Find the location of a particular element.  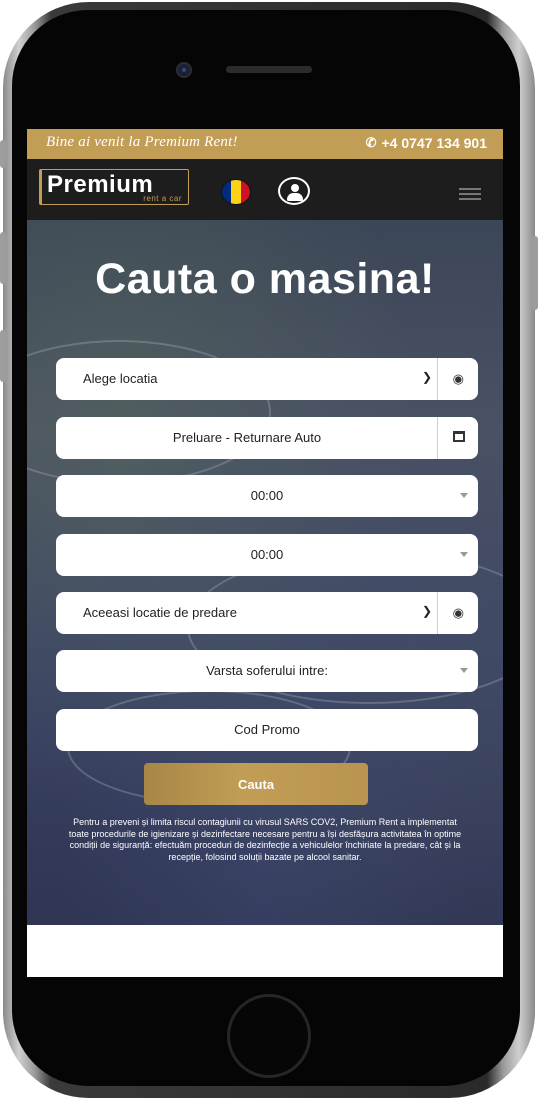

logo-subtext: rent a car is located at coordinates (162, 198).